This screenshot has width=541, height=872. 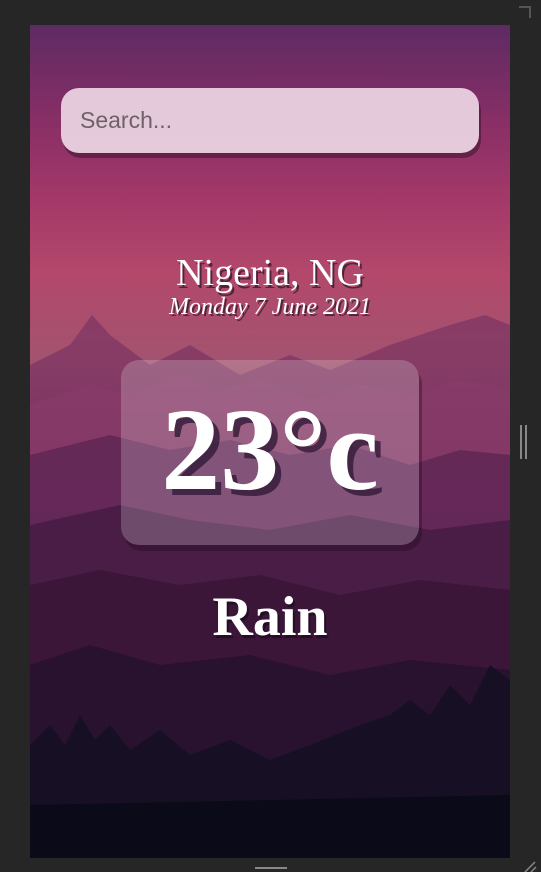 What do you see at coordinates (525, 12) in the screenshot?
I see `window-corner-icon` at bounding box center [525, 12].